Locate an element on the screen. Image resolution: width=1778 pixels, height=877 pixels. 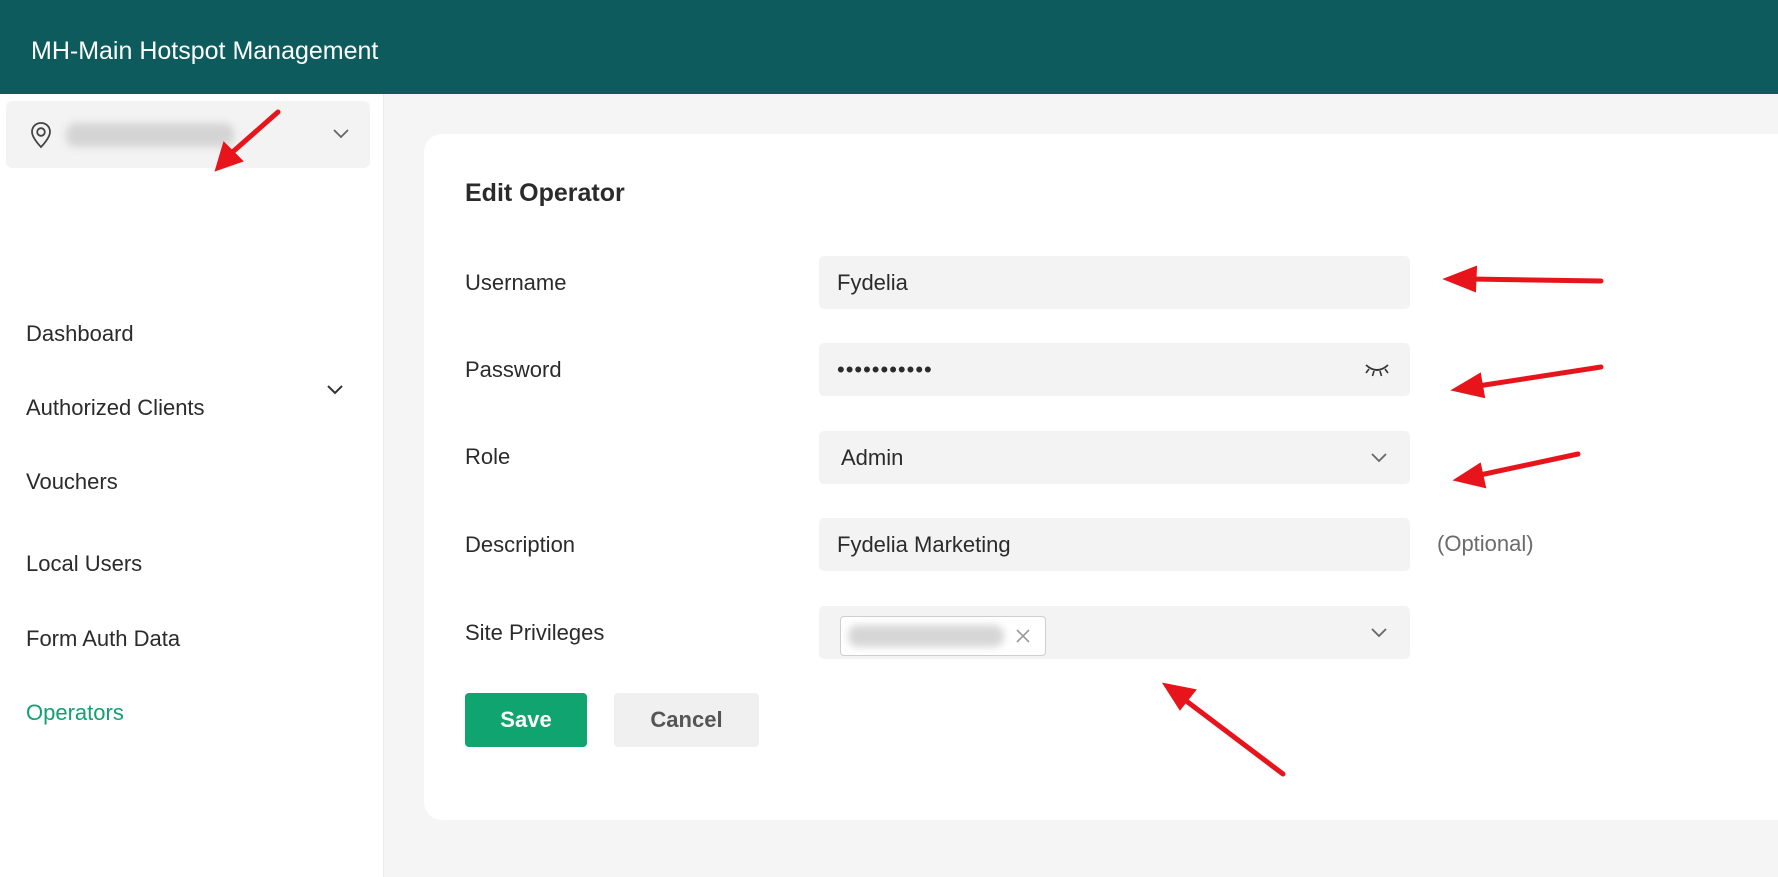
site-privileges-label: Site Privileges is located at coordinates (535, 632).